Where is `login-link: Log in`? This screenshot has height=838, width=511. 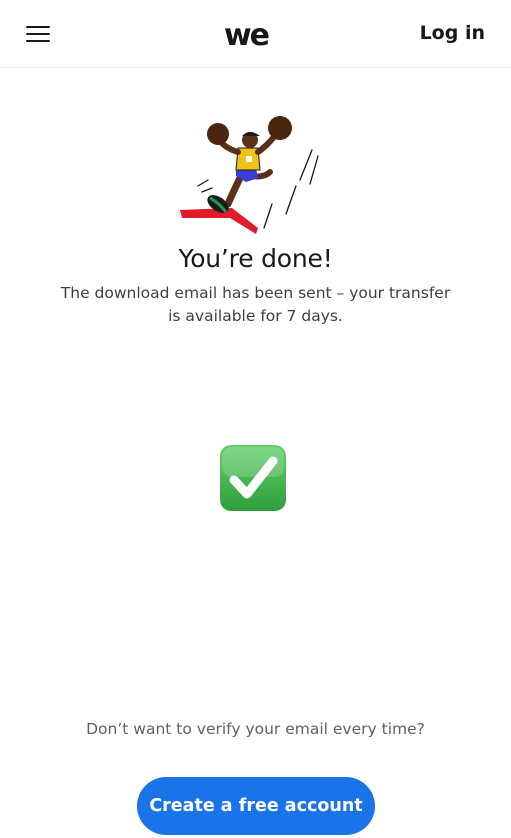 login-link: Log in is located at coordinates (452, 33).